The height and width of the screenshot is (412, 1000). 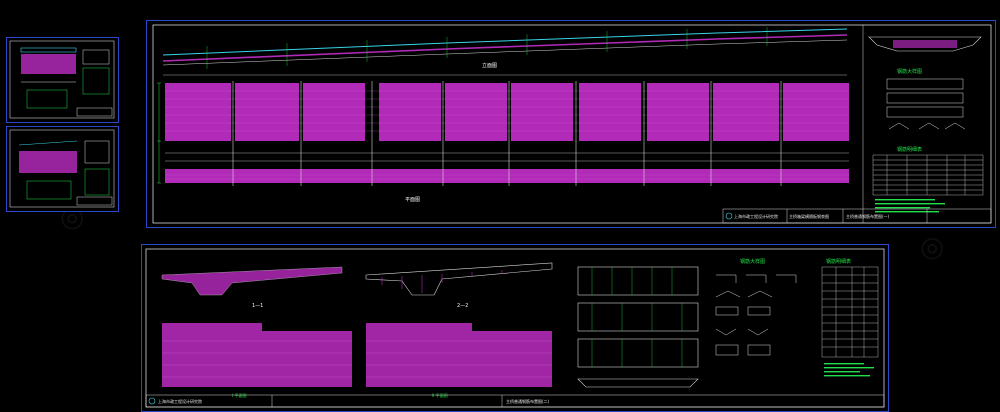 I want to click on plan-label: 平面图, so click(x=412, y=200).